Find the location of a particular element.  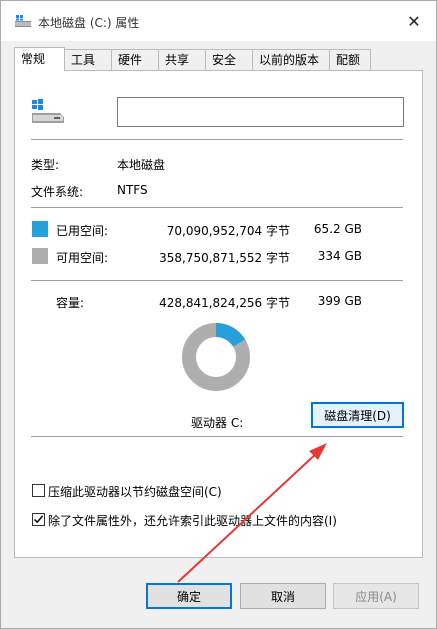

disk-cleanup-button: 磁盘清理(D) is located at coordinates (357, 415).